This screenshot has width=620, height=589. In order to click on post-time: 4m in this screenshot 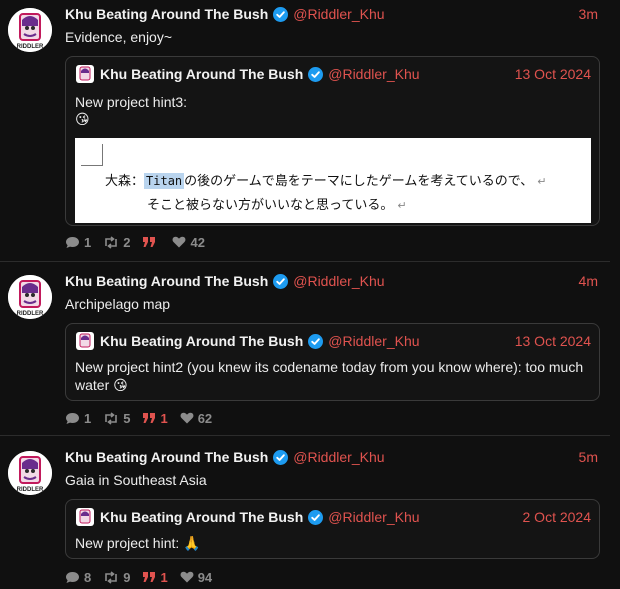, I will do `click(588, 281)`.